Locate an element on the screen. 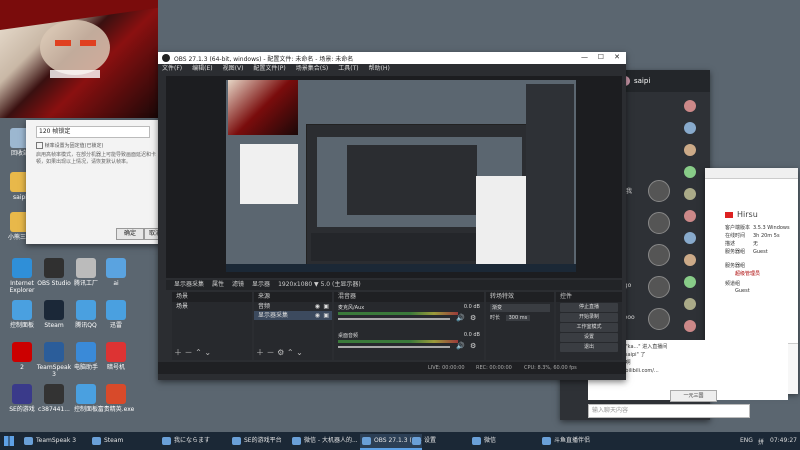 The width and height of the screenshot is (800, 450). menu-item: 配置文件(P) is located at coordinates (269, 69).